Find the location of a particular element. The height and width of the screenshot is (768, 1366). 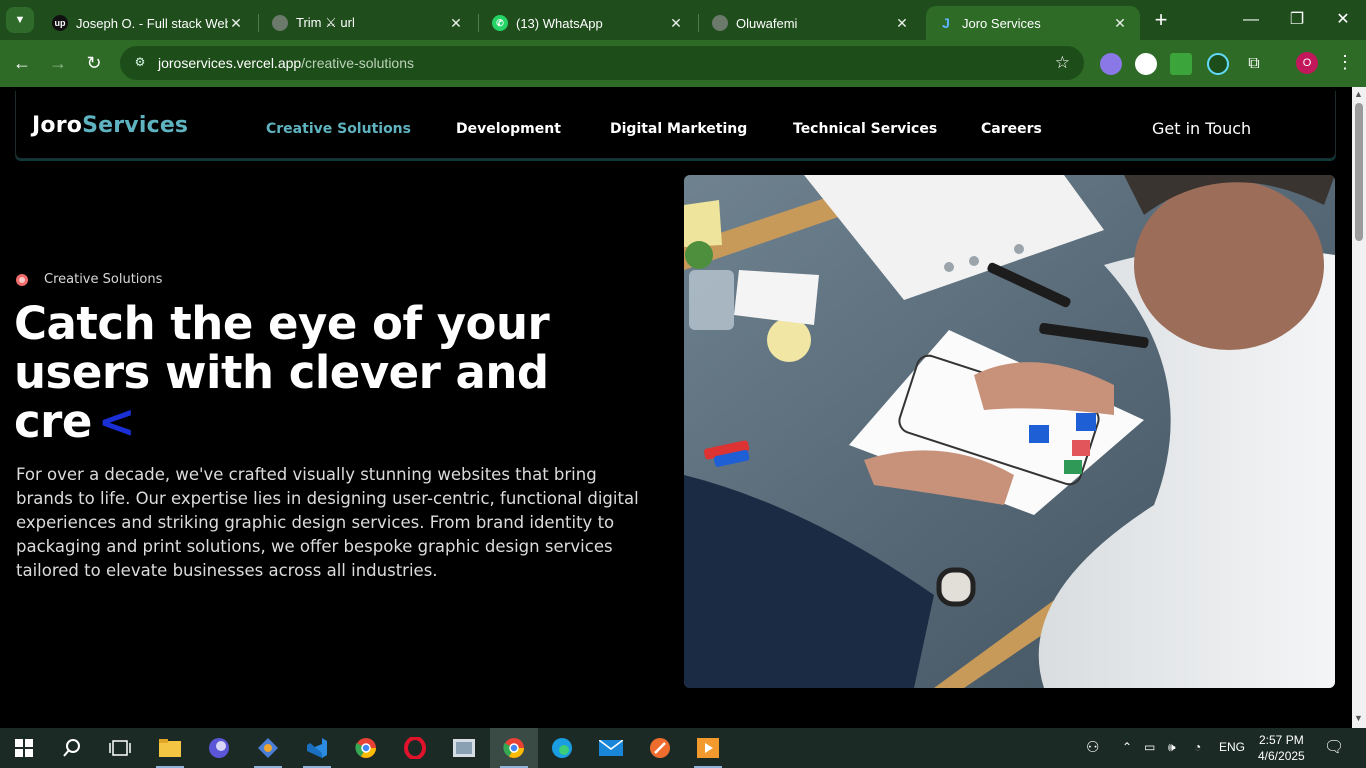

logo-part-2: Services is located at coordinates (135, 125).